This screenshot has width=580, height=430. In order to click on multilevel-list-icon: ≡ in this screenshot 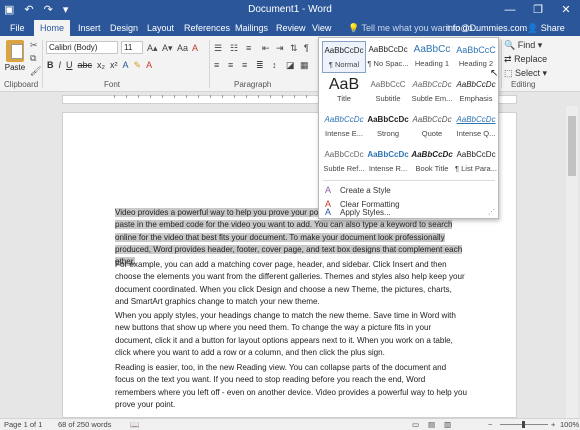, I will do `click(248, 48)`.